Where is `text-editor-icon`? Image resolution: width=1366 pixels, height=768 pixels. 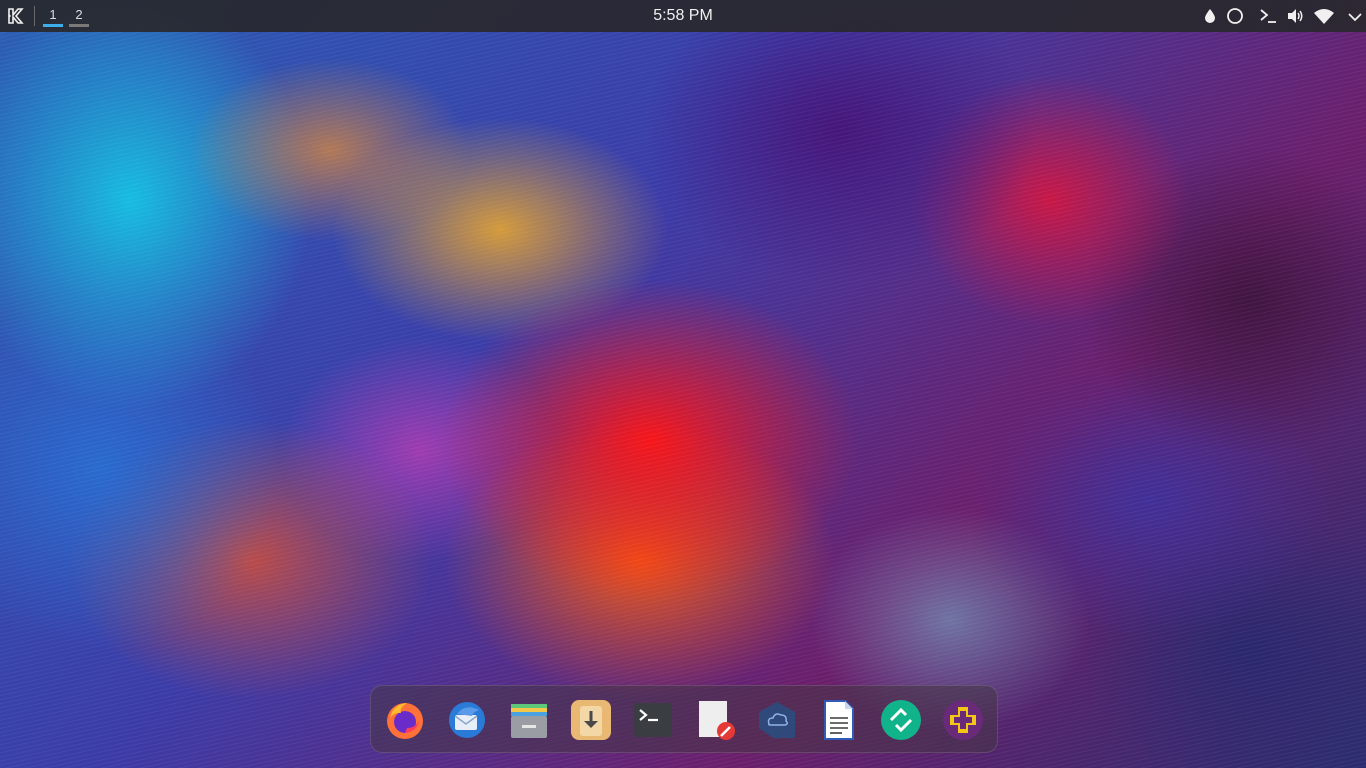 text-editor-icon is located at coordinates (717, 720).